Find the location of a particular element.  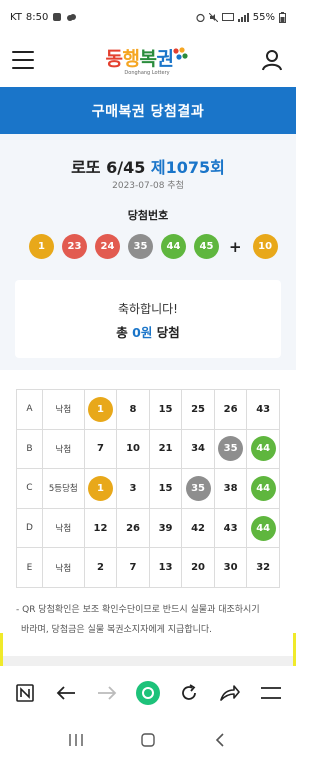

bonus-number-ball: 10 is located at coordinates (265, 246).